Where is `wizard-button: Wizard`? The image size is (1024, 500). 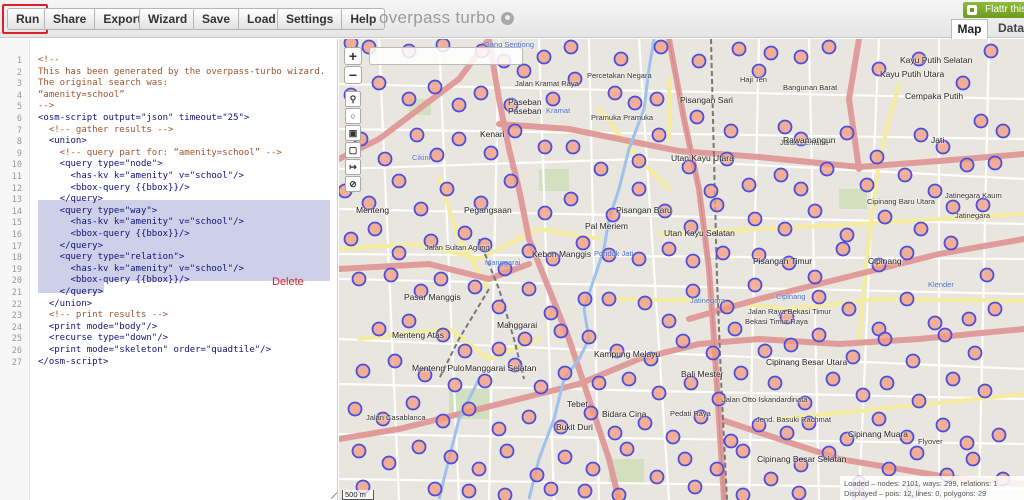
wizard-button: Wizard is located at coordinates (168, 19).